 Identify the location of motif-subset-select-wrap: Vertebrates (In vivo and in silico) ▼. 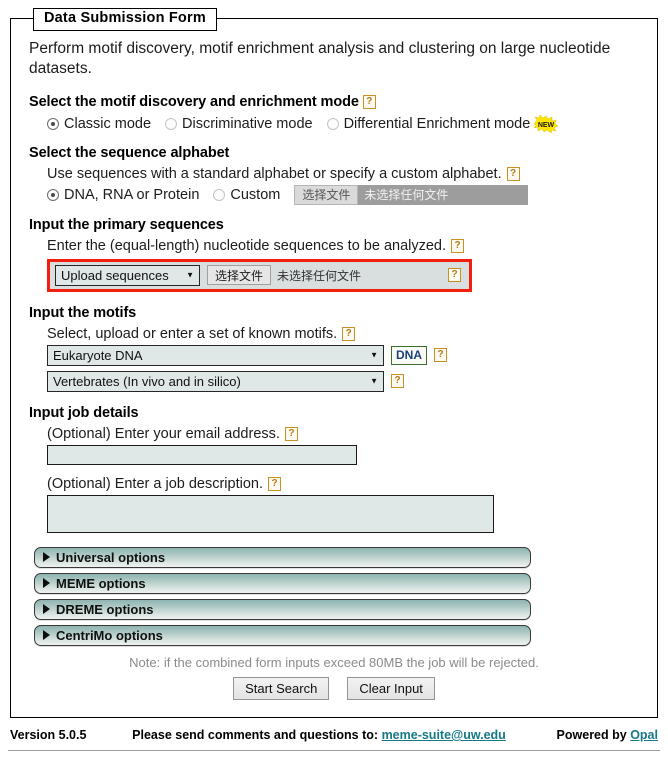
(215, 381).